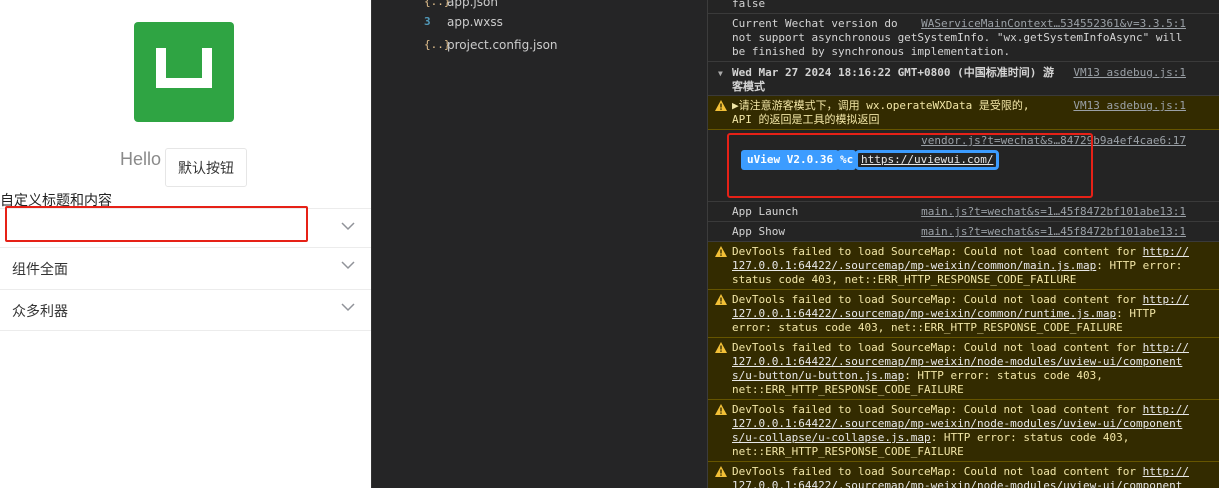  What do you see at coordinates (720, 73) in the screenshot?
I see `expand-triangle-icon: ▼` at bounding box center [720, 73].